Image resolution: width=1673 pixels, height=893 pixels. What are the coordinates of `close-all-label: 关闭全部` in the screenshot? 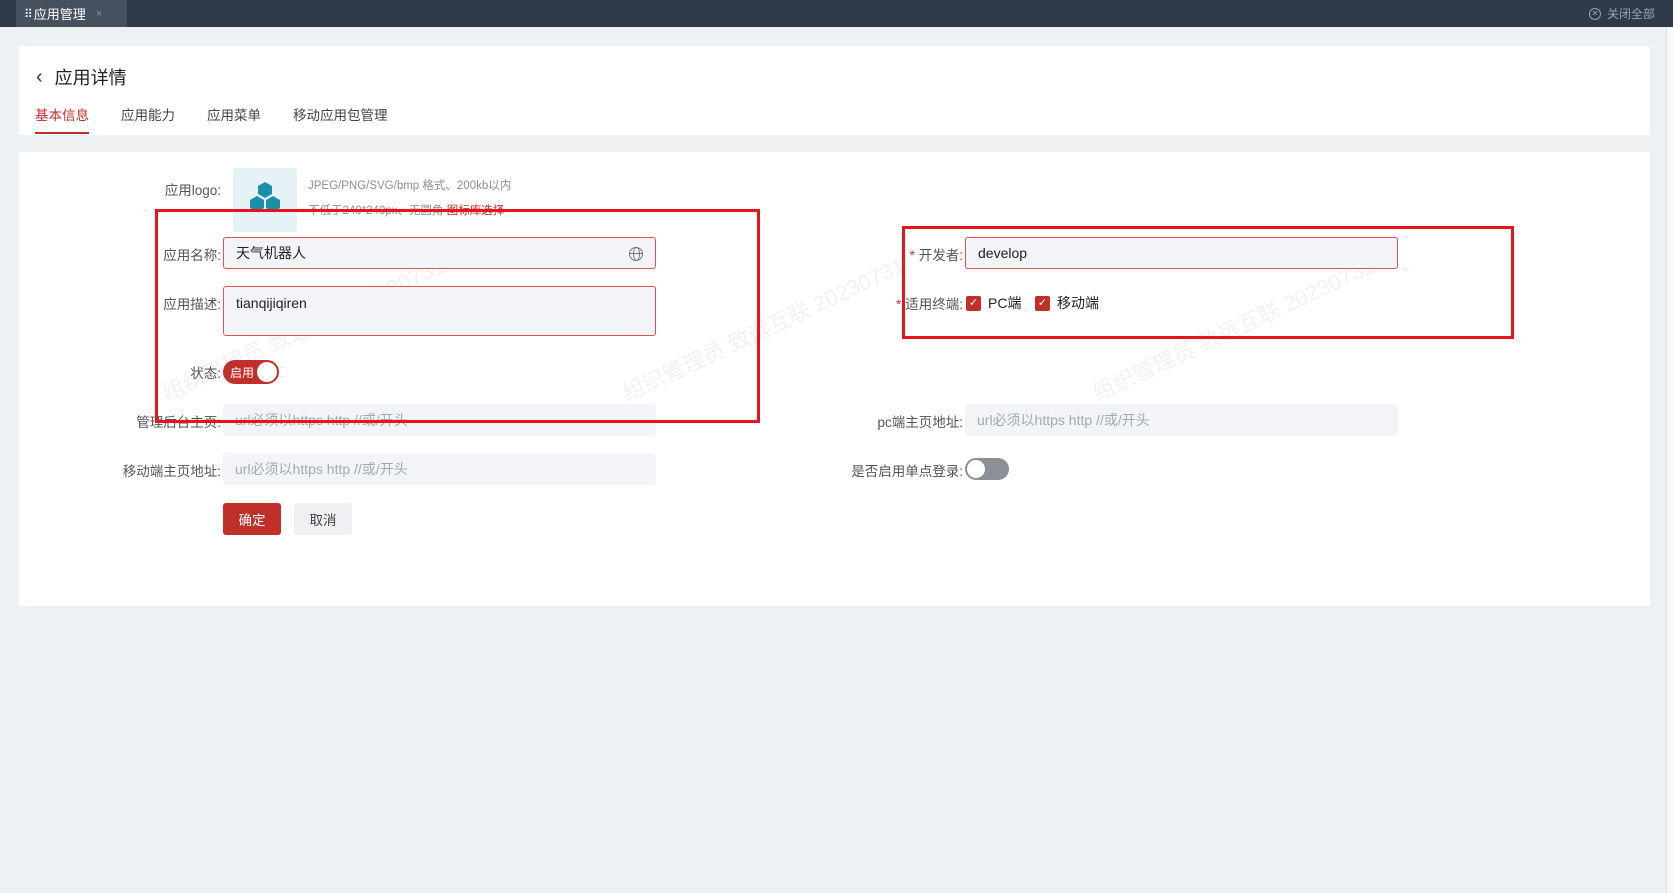 It's located at (1630, 14).